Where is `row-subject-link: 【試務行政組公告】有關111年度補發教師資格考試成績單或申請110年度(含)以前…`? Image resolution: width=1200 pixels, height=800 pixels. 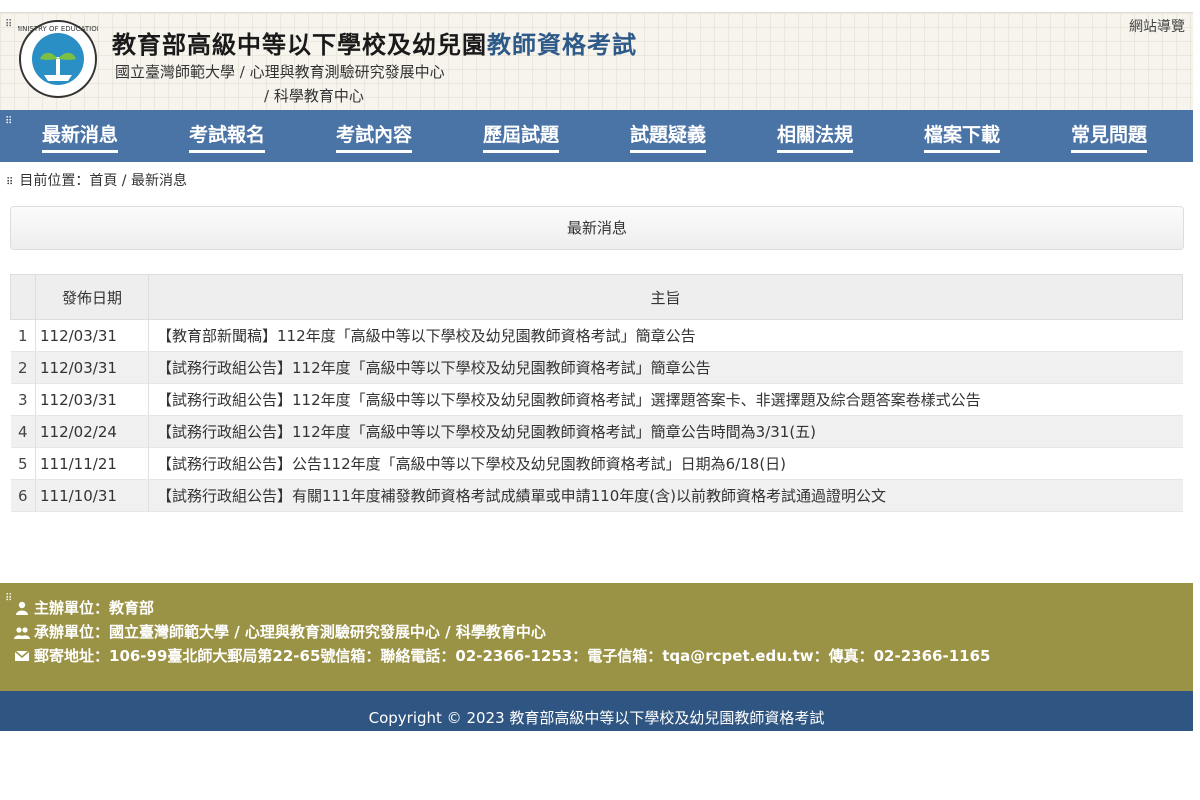
row-subject-link: 【試務行政組公告】有關111年度補發教師資格考試成績單或申請110年度(含)以前… is located at coordinates (665, 495).